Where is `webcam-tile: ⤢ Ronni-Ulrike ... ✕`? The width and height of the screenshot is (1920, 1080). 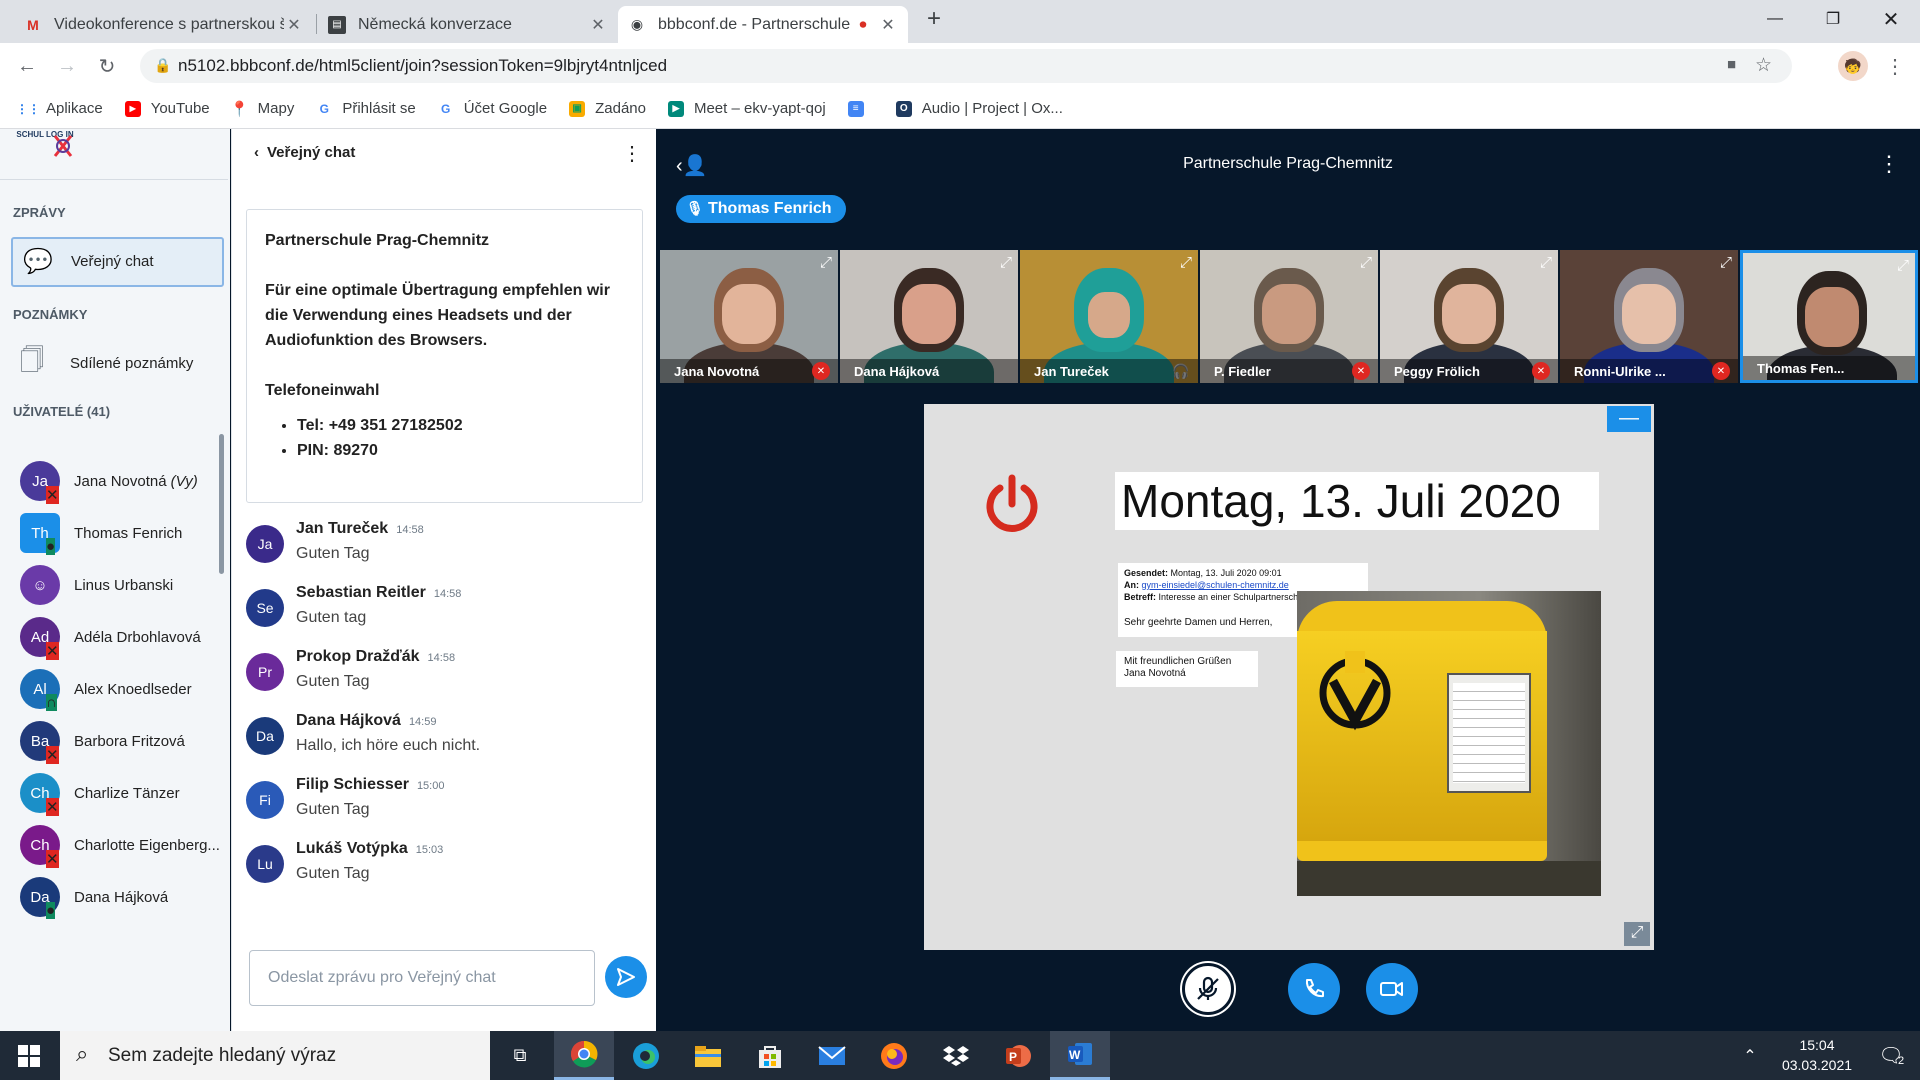 webcam-tile: ⤢ Ronni-Ulrike ... ✕ is located at coordinates (1649, 316).